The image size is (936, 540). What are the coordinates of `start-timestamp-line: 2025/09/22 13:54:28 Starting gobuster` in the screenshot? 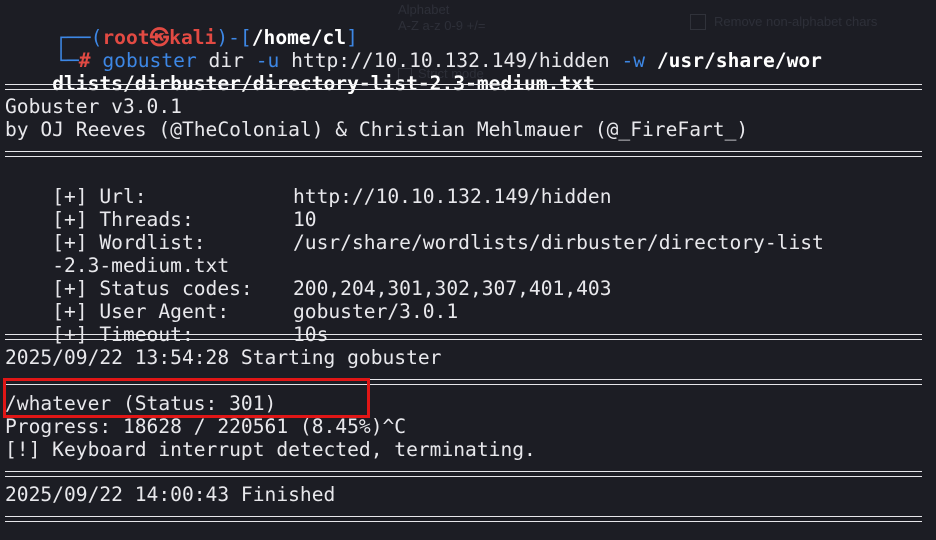 It's located at (223, 357).